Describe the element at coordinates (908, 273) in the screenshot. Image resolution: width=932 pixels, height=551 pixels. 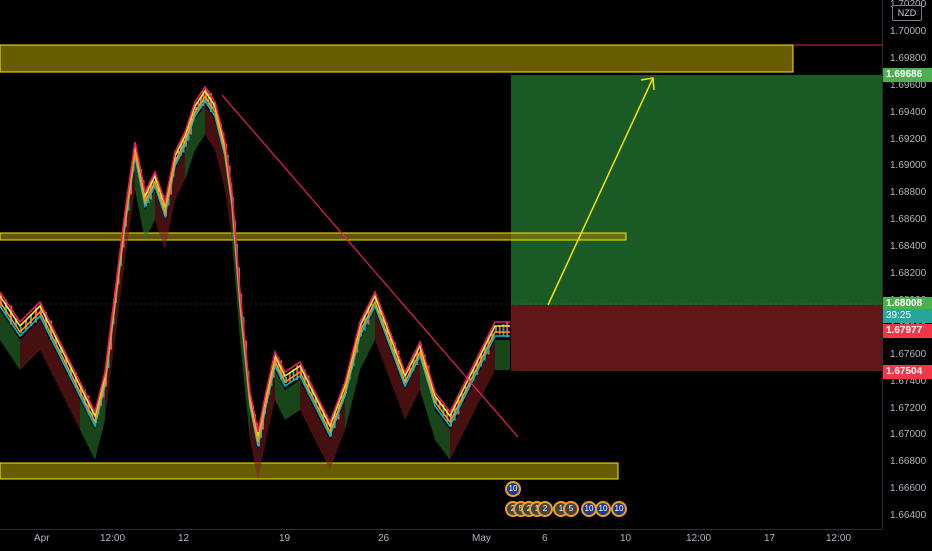
I see `price-tick: 1.68200` at that location.